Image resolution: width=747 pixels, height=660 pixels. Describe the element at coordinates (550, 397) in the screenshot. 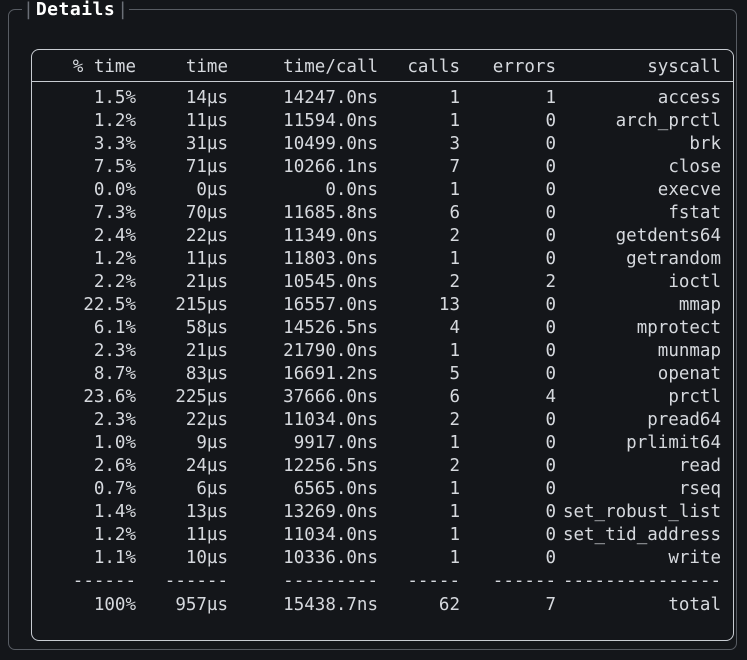

I see `cell-errors: 4` at that location.